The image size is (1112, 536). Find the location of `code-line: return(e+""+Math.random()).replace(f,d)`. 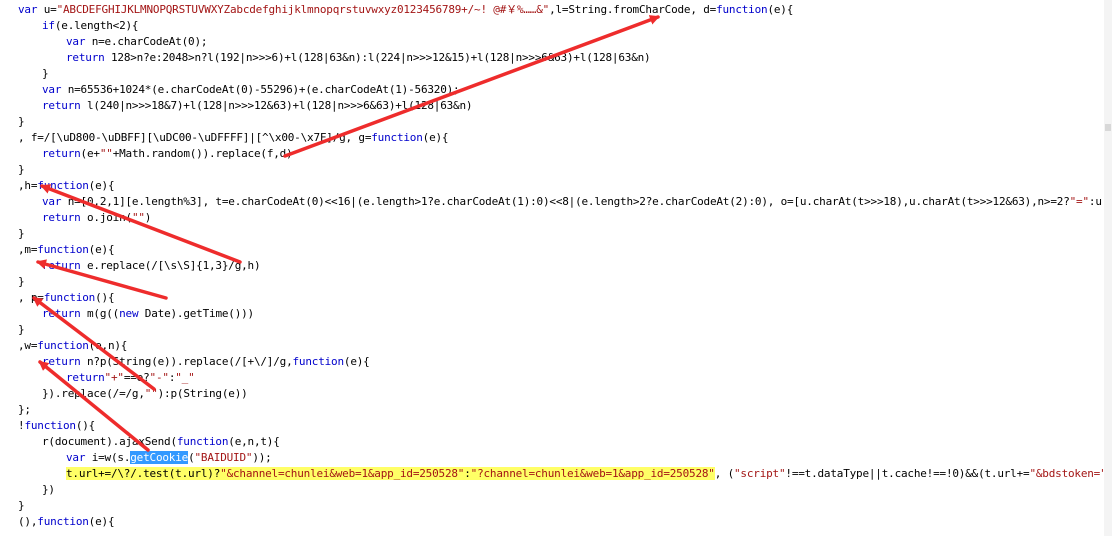

code-line: return(e+""+Math.random()).replace(f,d) is located at coordinates (167, 154).